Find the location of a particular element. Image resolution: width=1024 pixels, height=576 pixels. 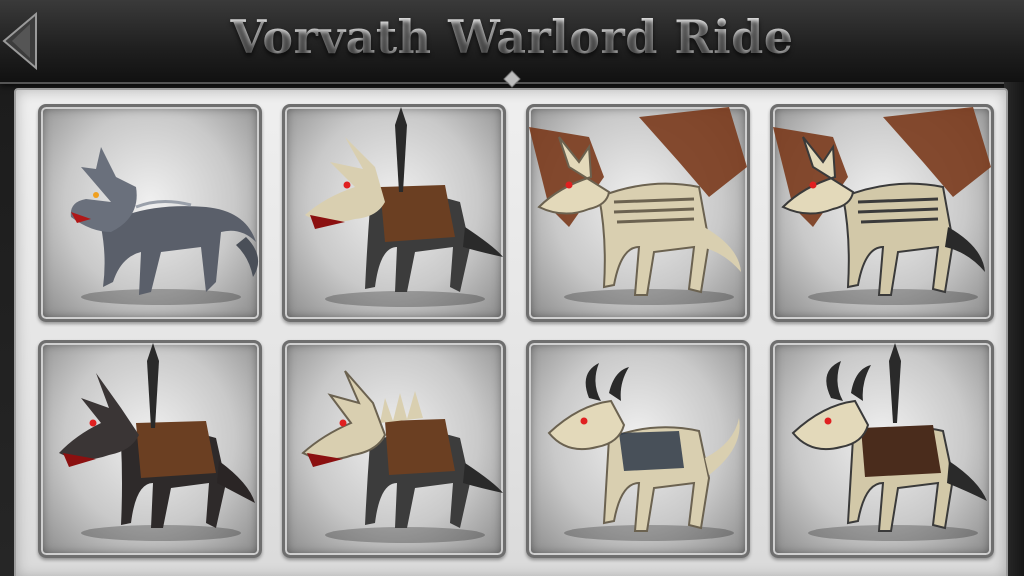

armored-dark-wolf-icon is located at coordinates (157, 442).